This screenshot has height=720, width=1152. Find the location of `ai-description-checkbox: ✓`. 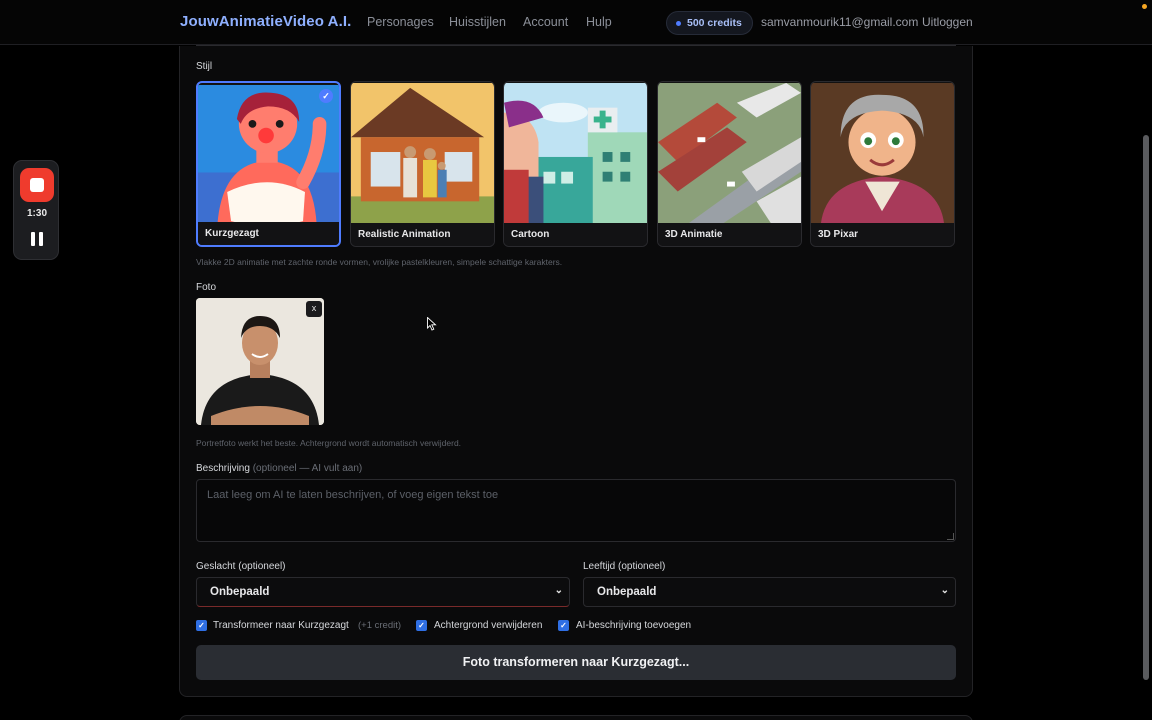

ai-description-checkbox: ✓ is located at coordinates (563, 625).